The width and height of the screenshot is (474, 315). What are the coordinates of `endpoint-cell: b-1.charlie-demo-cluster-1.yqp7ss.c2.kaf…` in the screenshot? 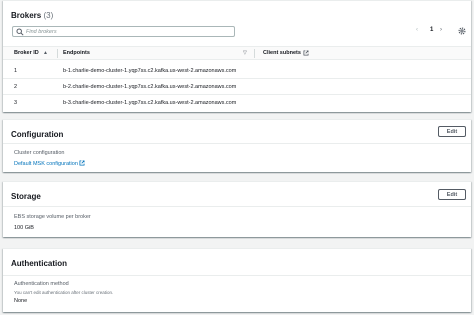 It's located at (150, 71).